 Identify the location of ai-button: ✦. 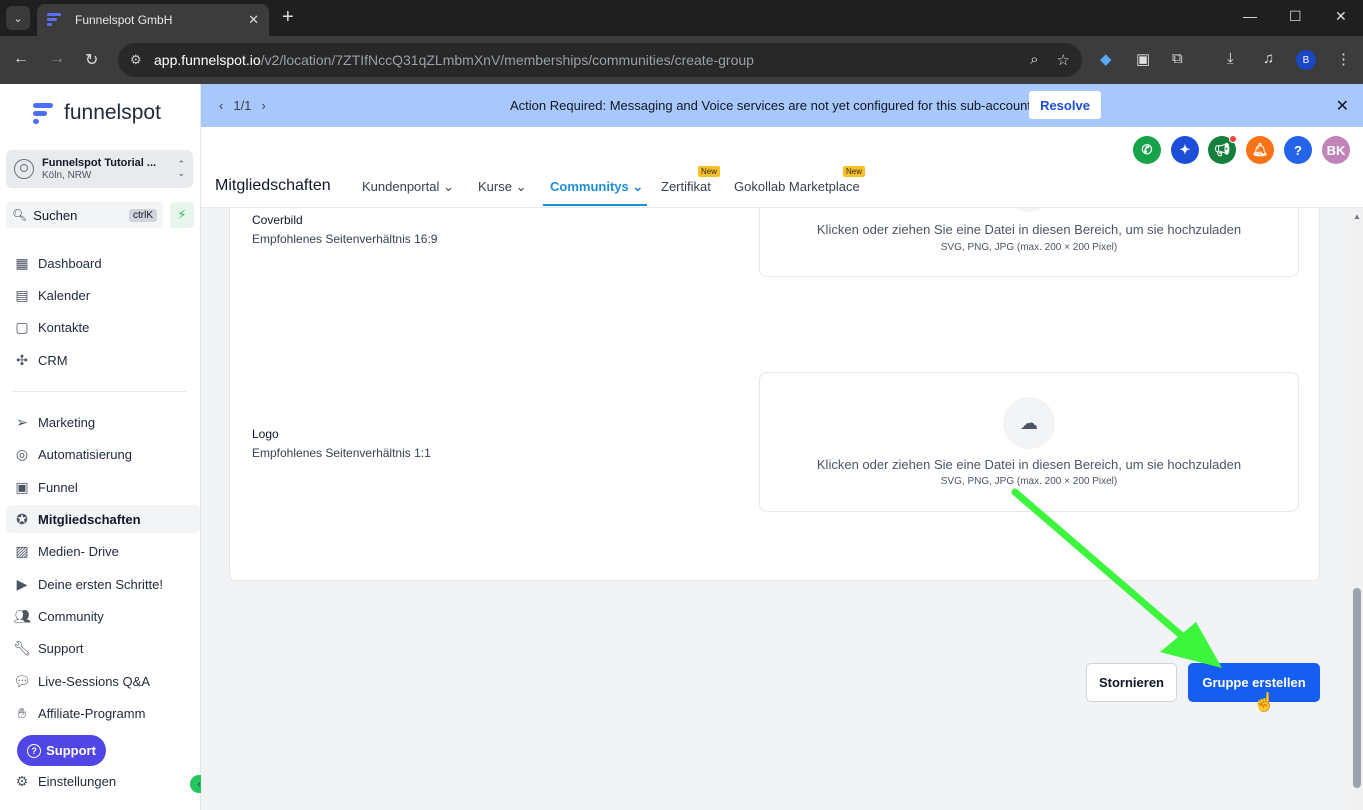
(1185, 150).